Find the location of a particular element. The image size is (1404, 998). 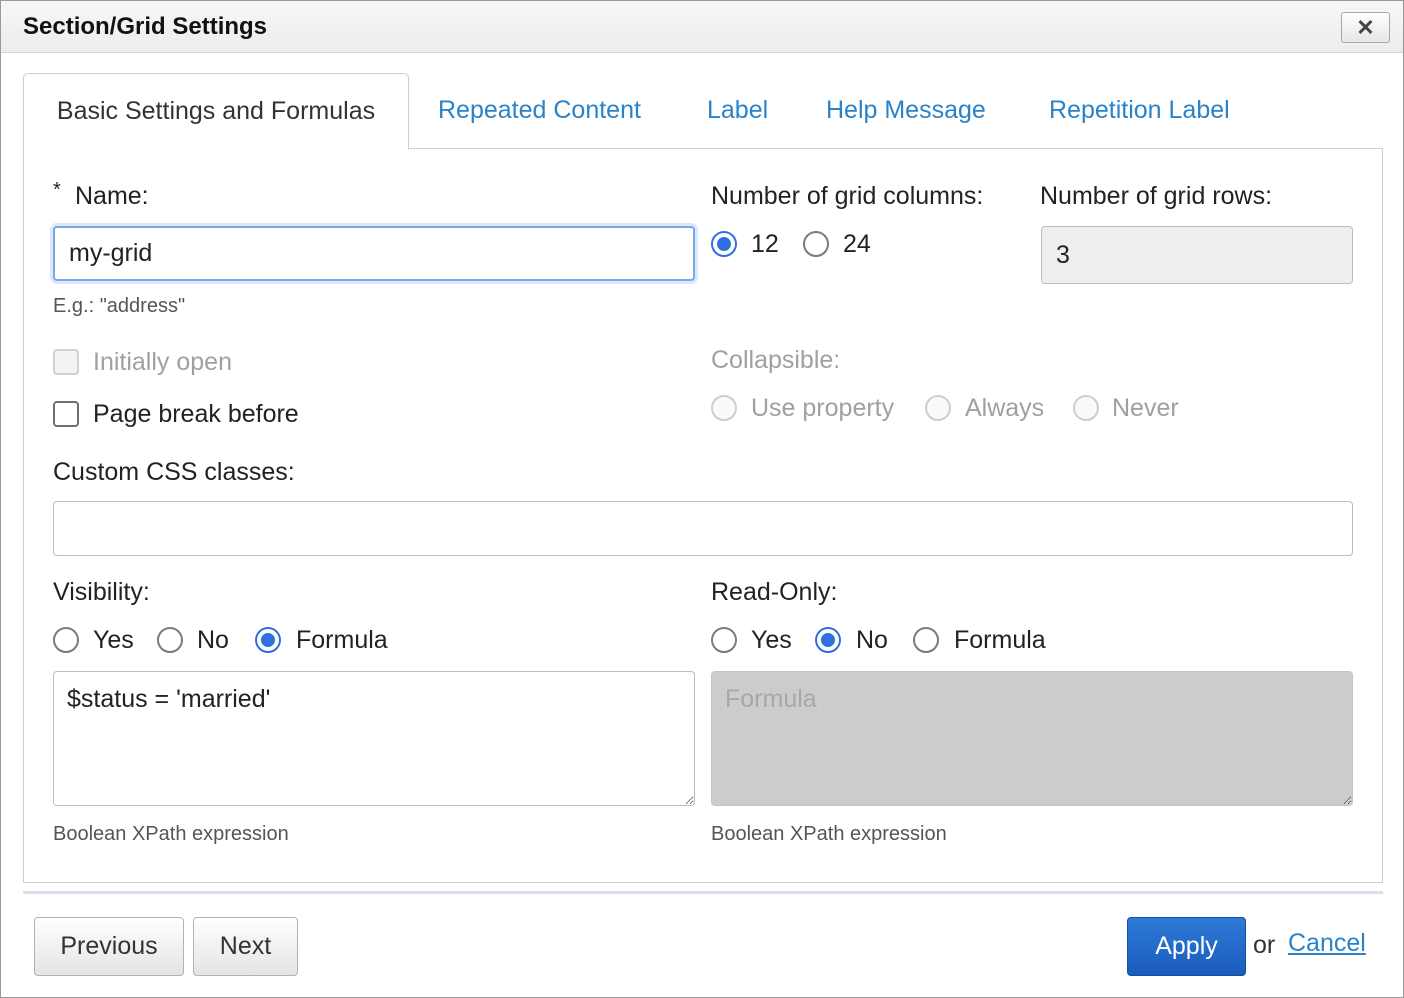

close-icon: ✕ is located at coordinates (1365, 27).